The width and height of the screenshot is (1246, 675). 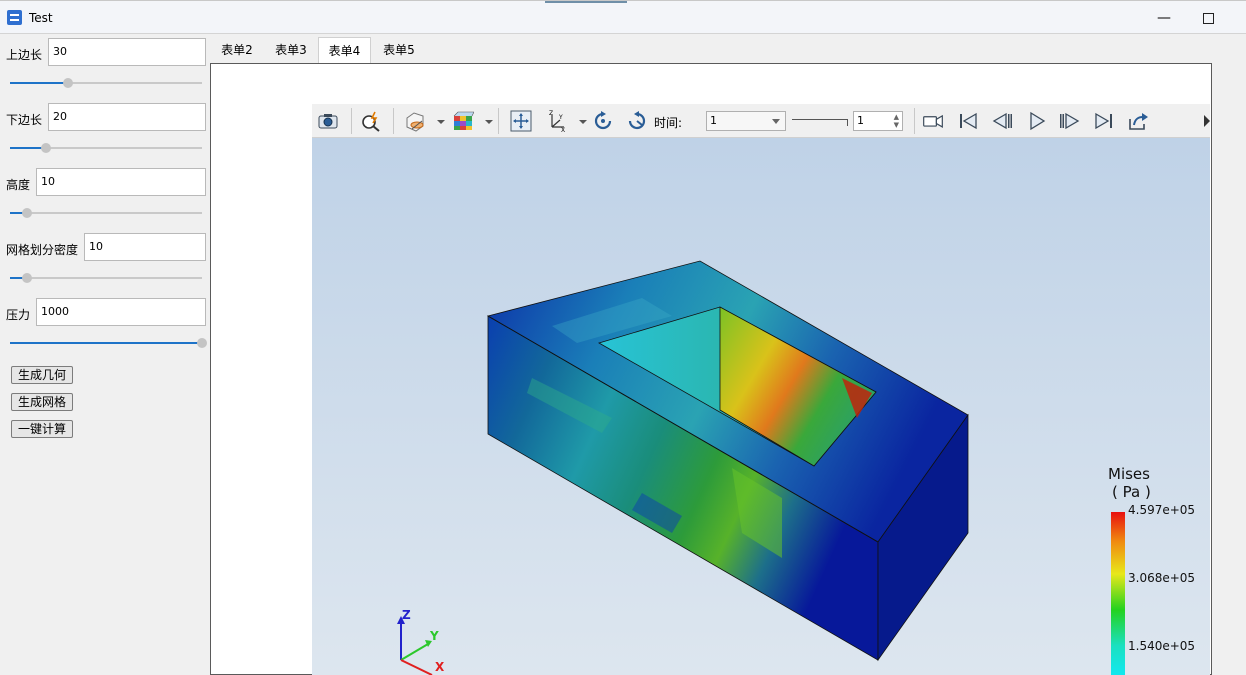 I want to click on axis-triad: Z Y X, so click(x=421, y=641).